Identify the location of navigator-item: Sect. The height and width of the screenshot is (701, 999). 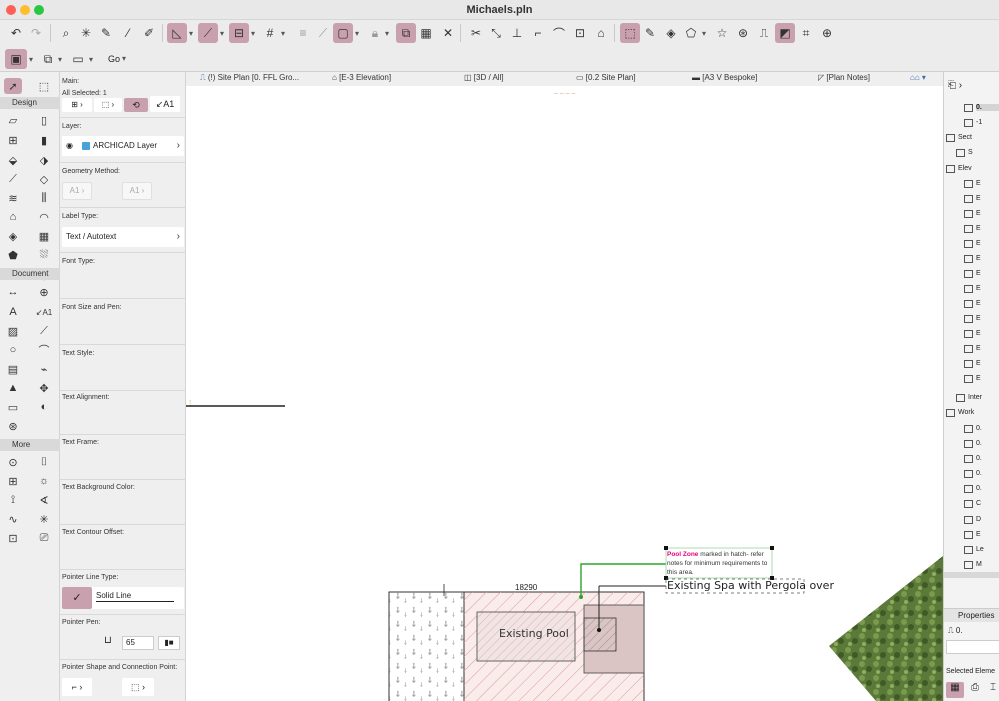
(959, 138).